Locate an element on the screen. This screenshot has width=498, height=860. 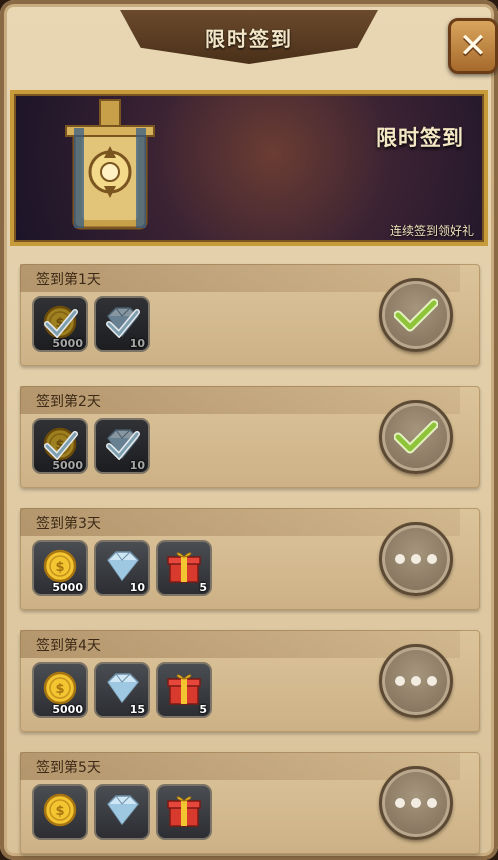
day-label: 签到第3天 is located at coordinates (68, 524).